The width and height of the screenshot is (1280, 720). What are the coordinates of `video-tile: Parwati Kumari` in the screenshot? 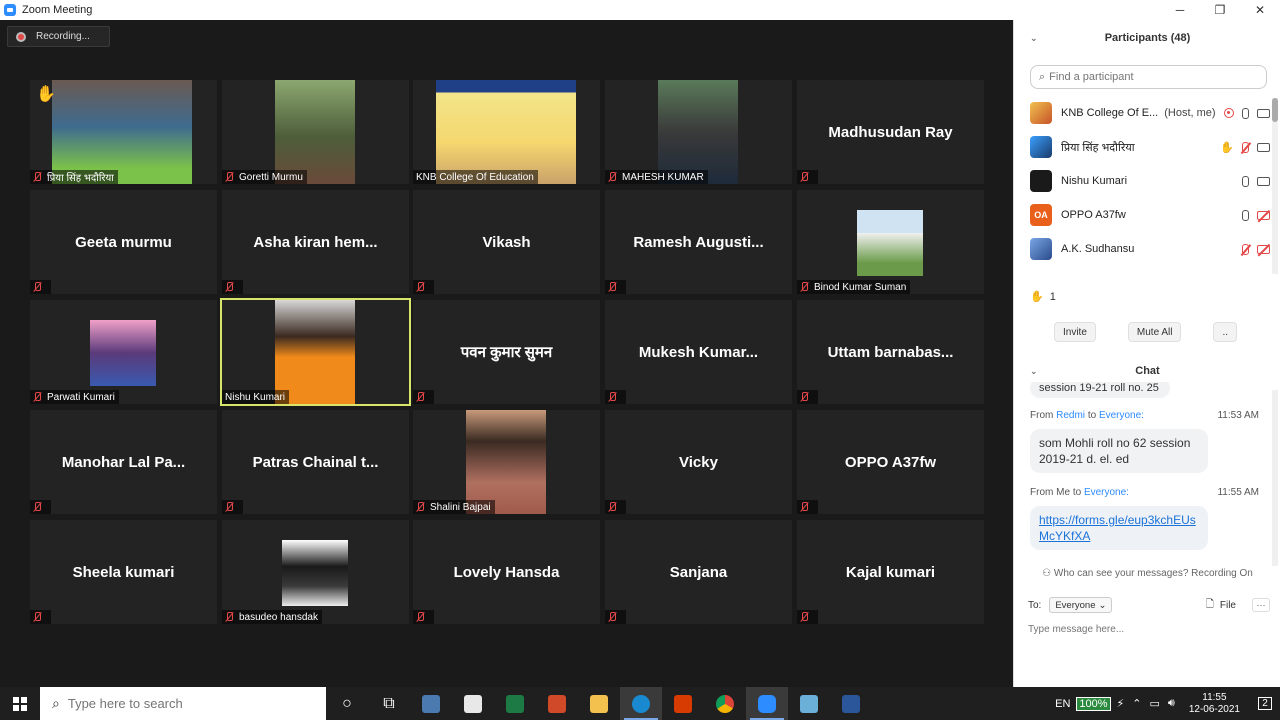 It's located at (123, 352).